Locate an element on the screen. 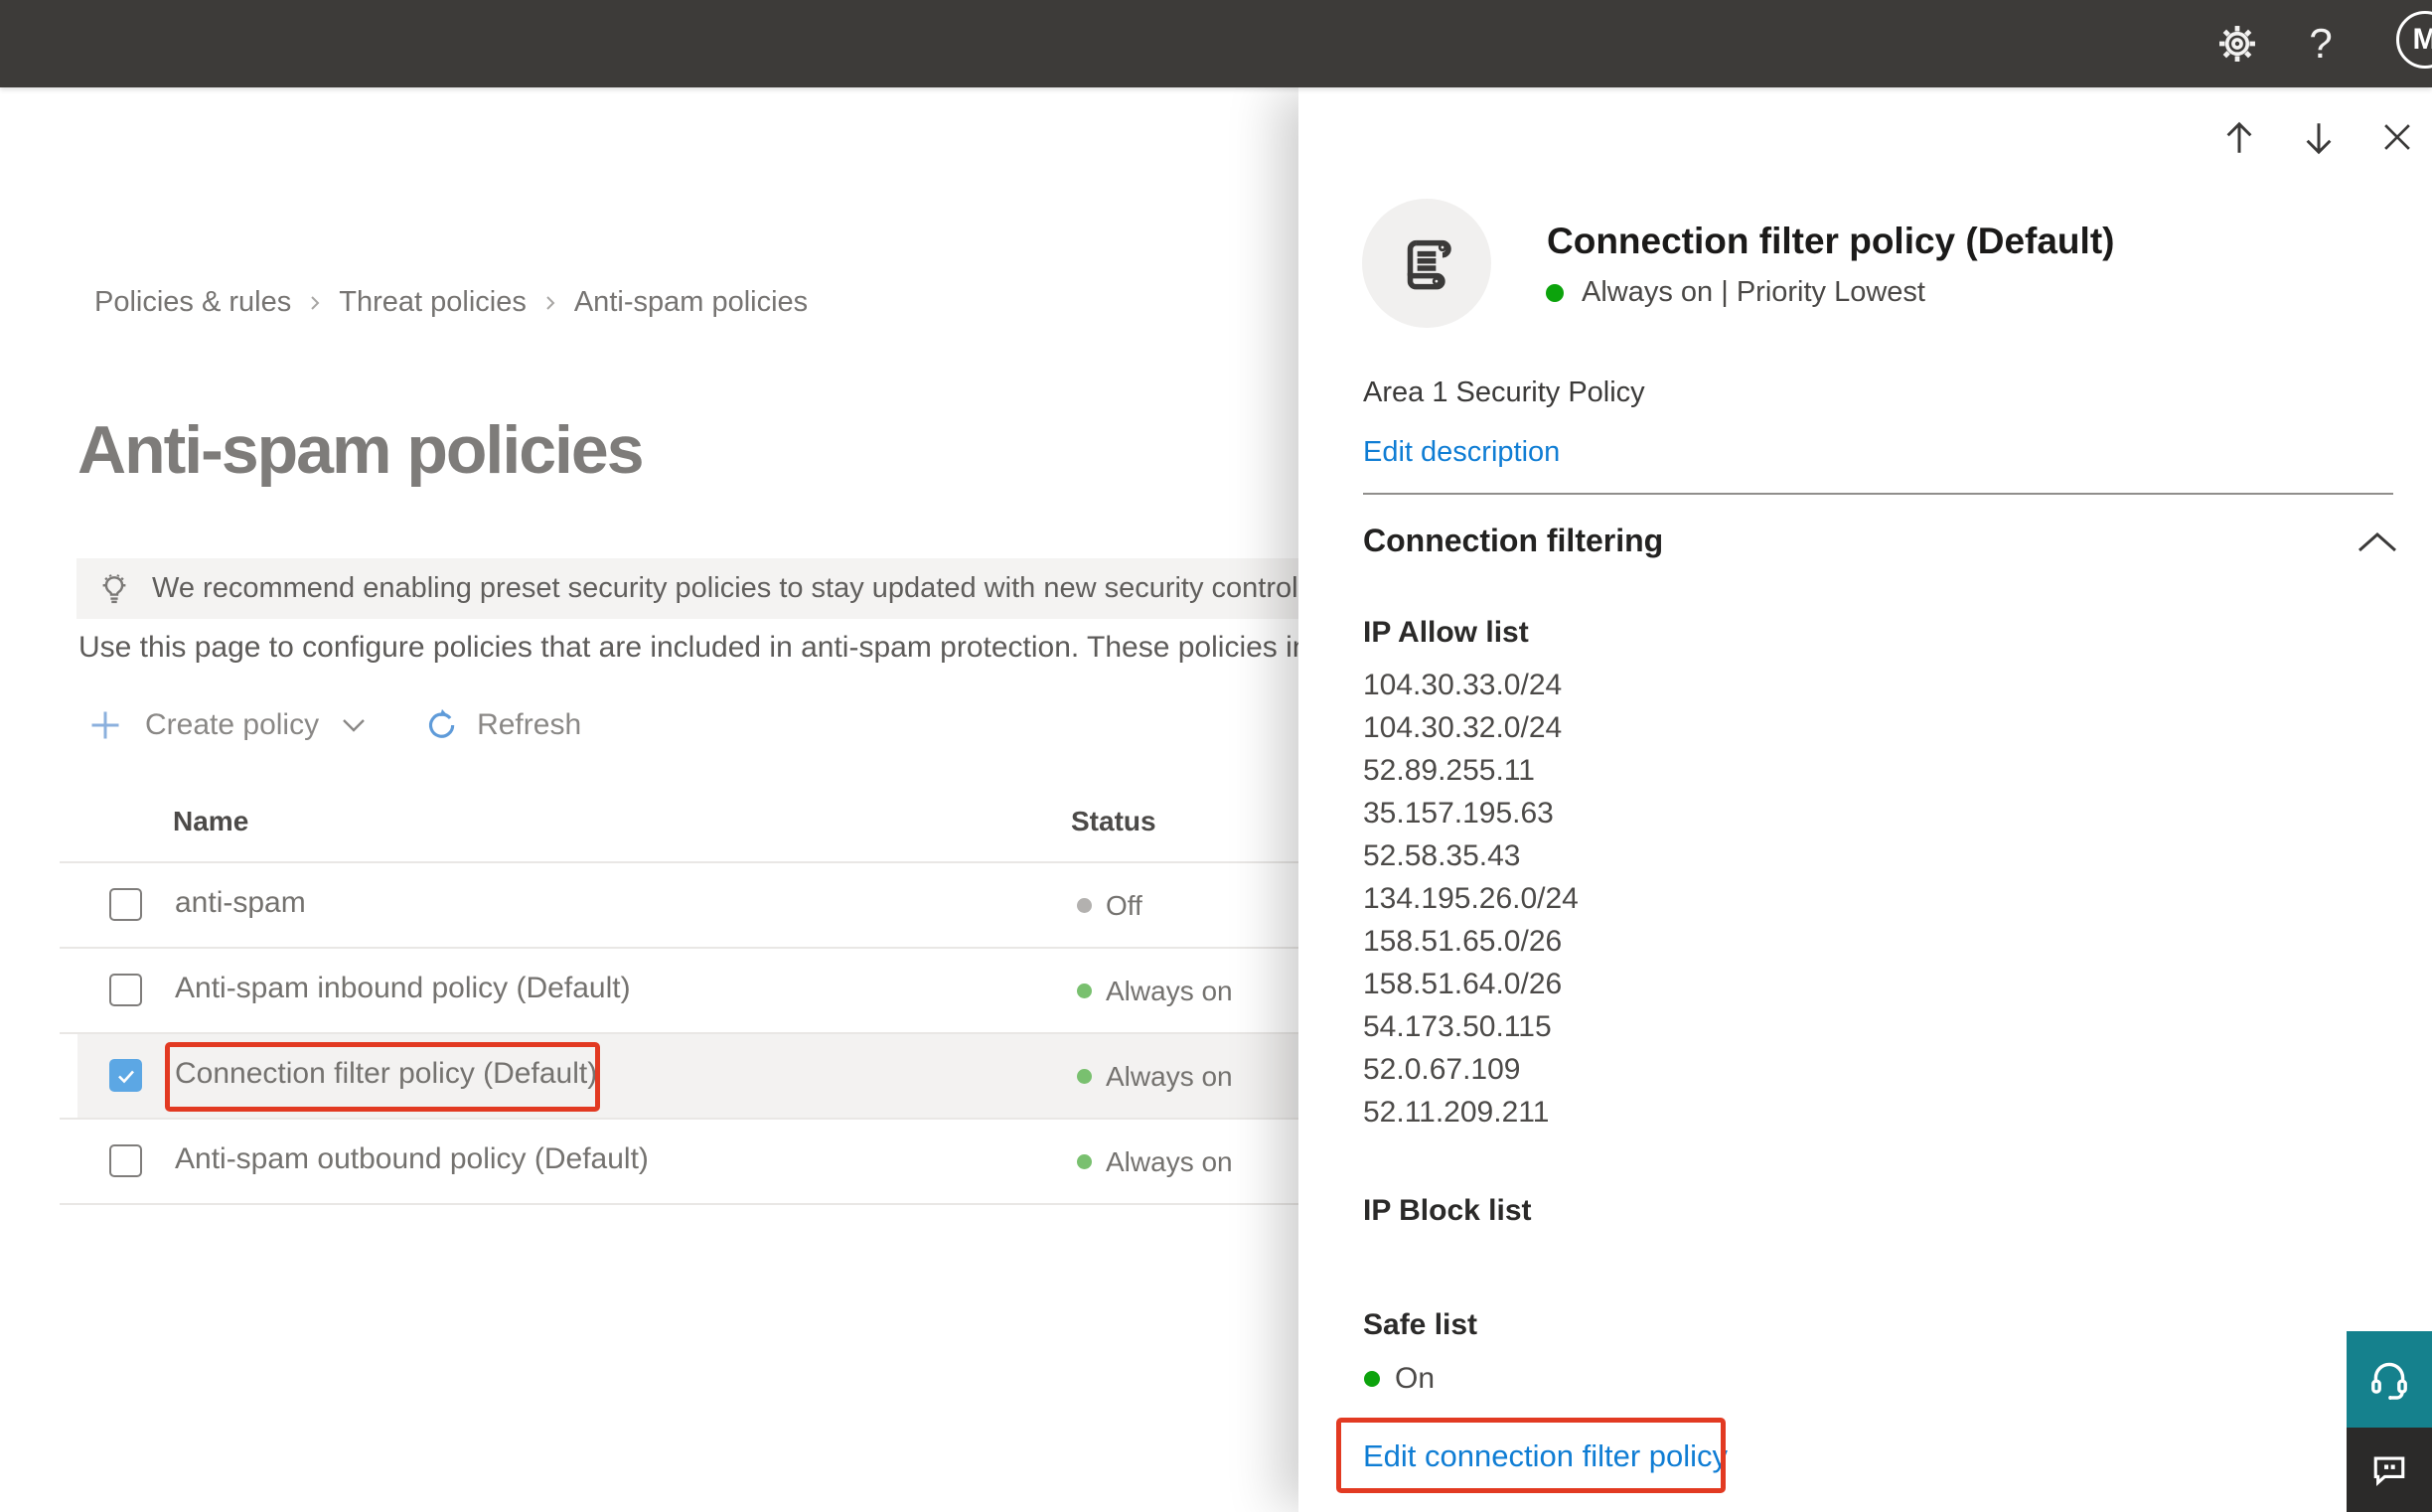 The width and height of the screenshot is (2432, 1512). arrow-up-icon is located at coordinates (2239, 137).